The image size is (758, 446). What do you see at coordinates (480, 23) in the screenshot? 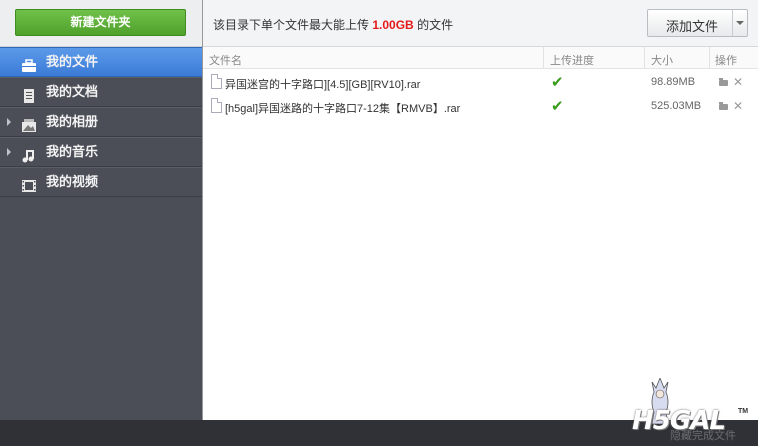
I see `toolbar: 该目录下单个文件最大能上传 1.00GB 的文件 添加文件` at bounding box center [480, 23].